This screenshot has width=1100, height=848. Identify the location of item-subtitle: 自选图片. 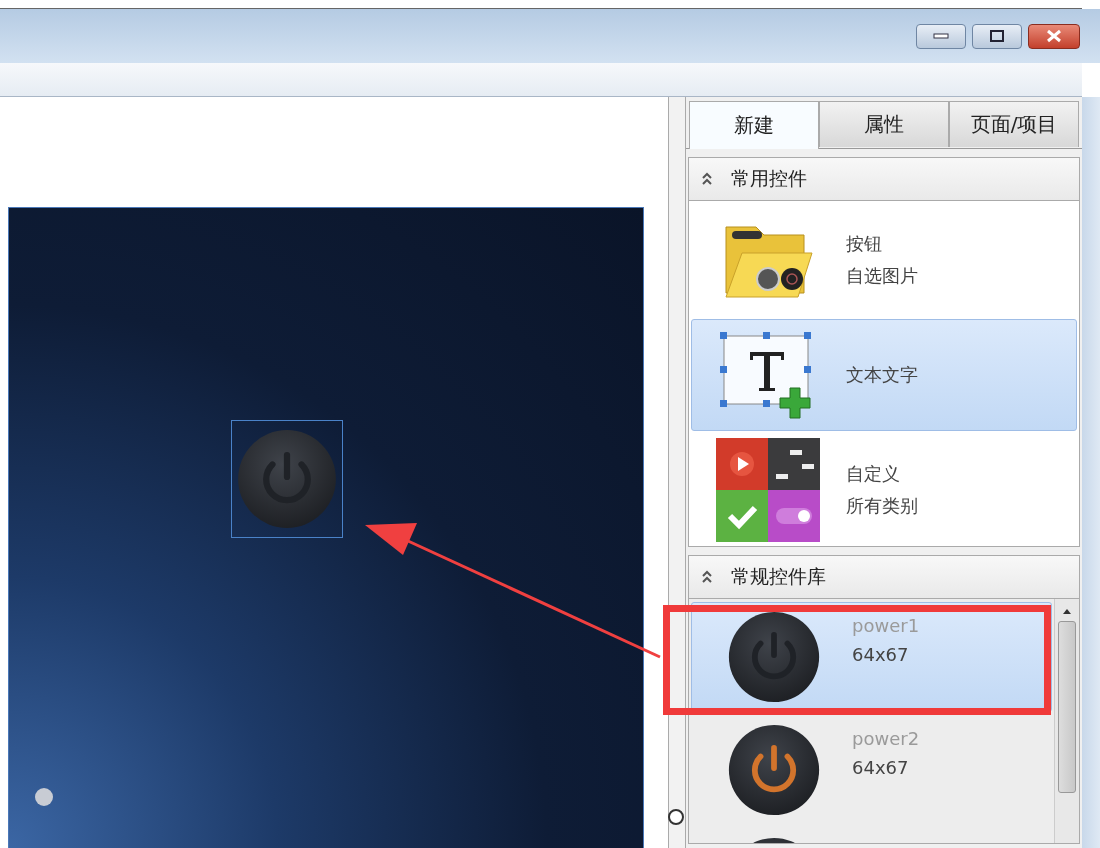
(882, 276).